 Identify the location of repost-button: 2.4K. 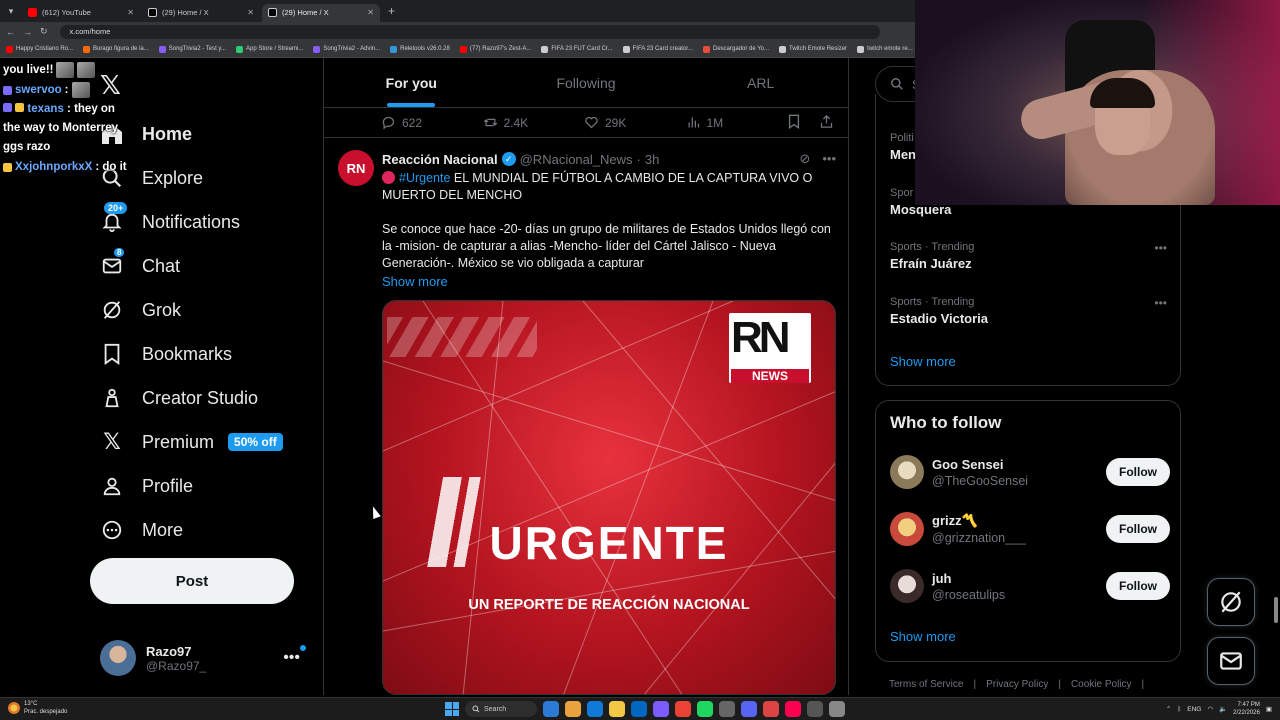
(534, 122).